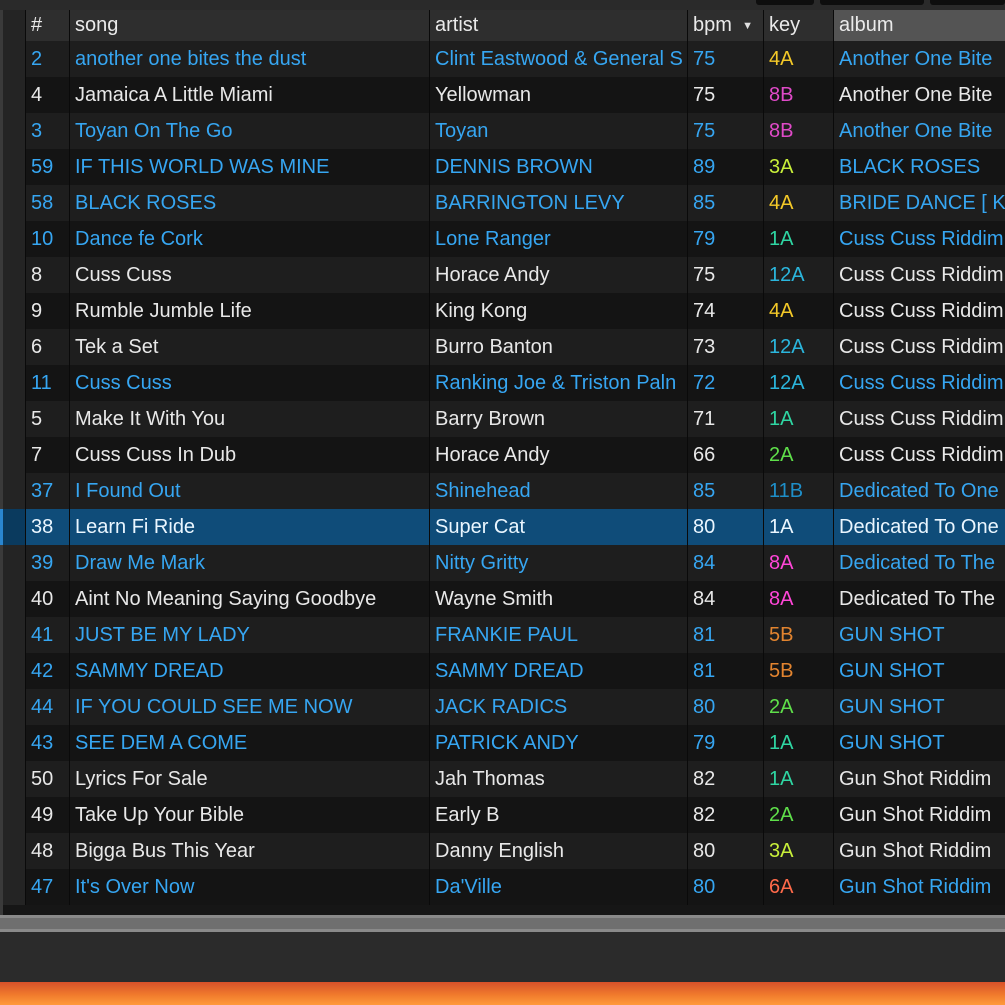  I want to click on horizontal-scrollbar-thumb, so click(502, 923).